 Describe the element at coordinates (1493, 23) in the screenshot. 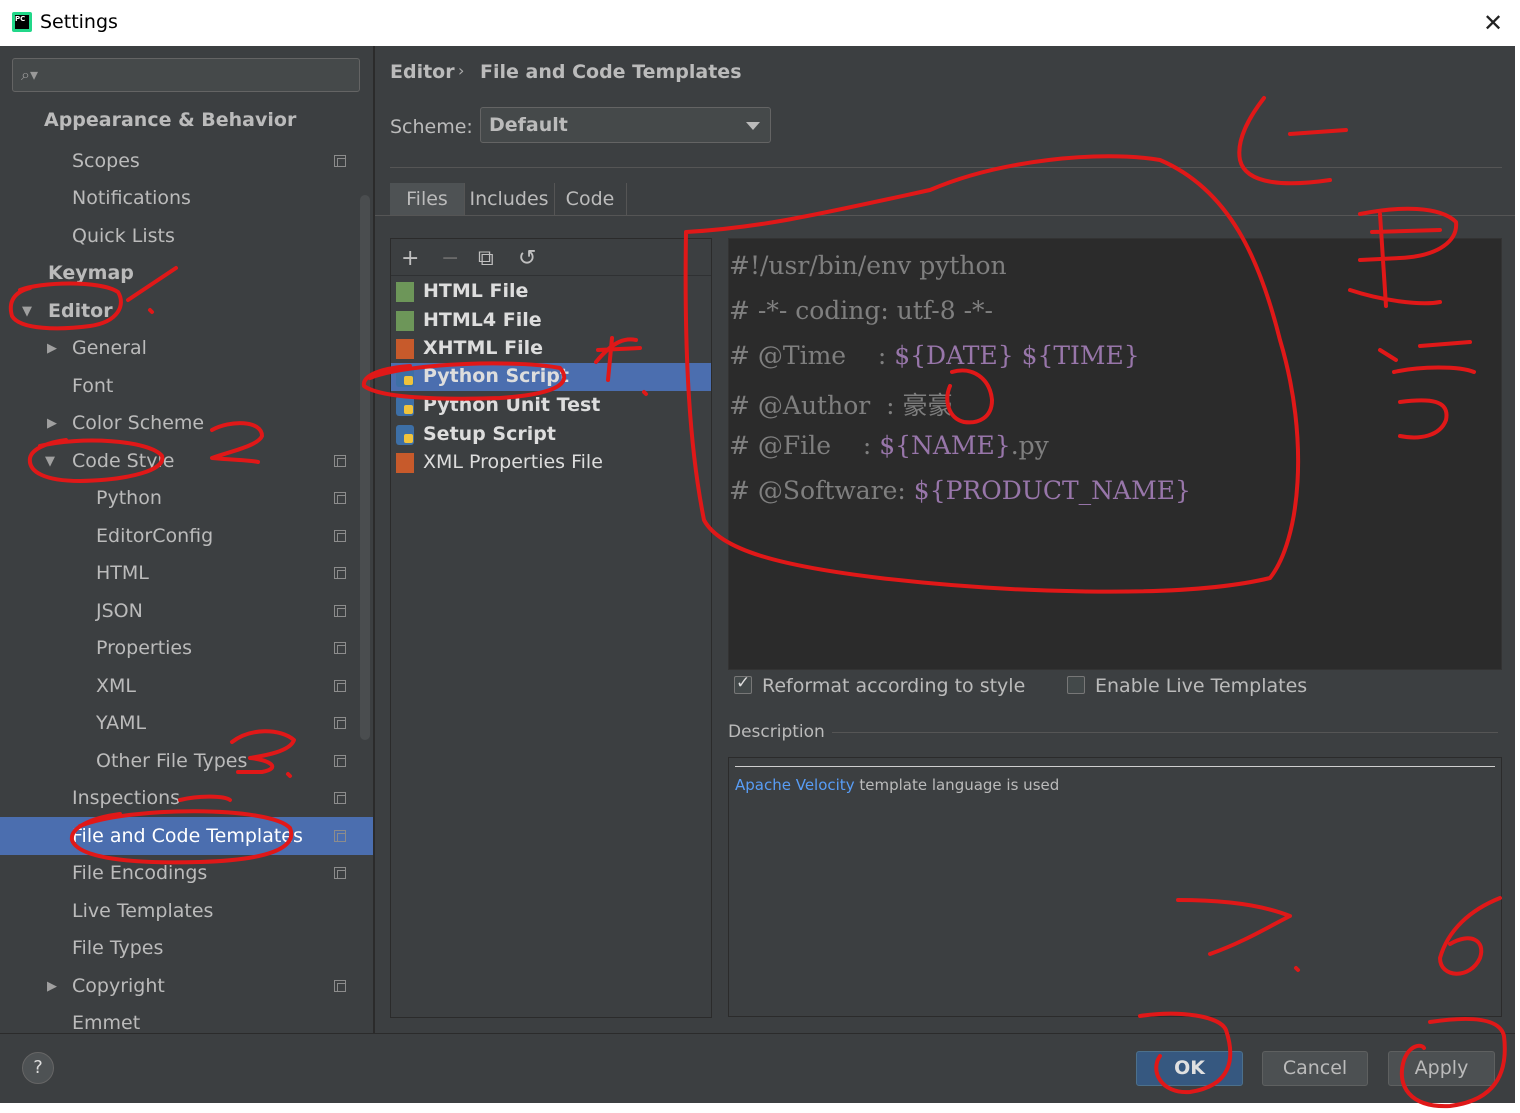

I see `close-icon: ✕` at that location.